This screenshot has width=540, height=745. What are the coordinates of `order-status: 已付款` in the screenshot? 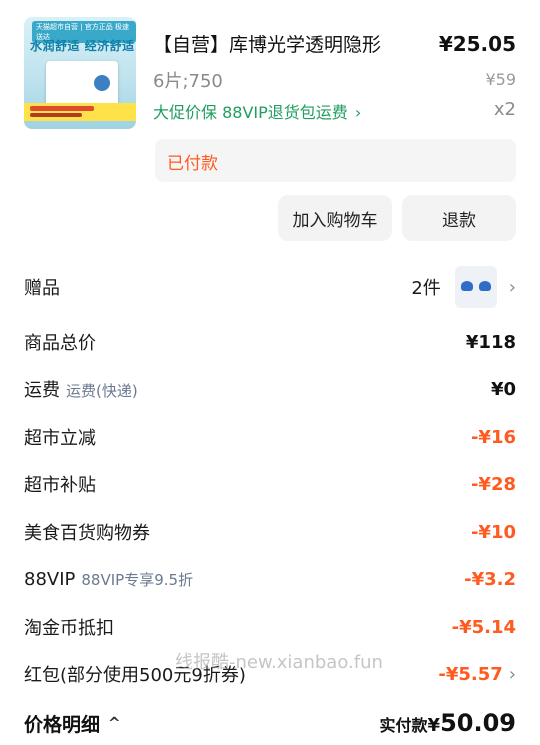 It's located at (335, 160).